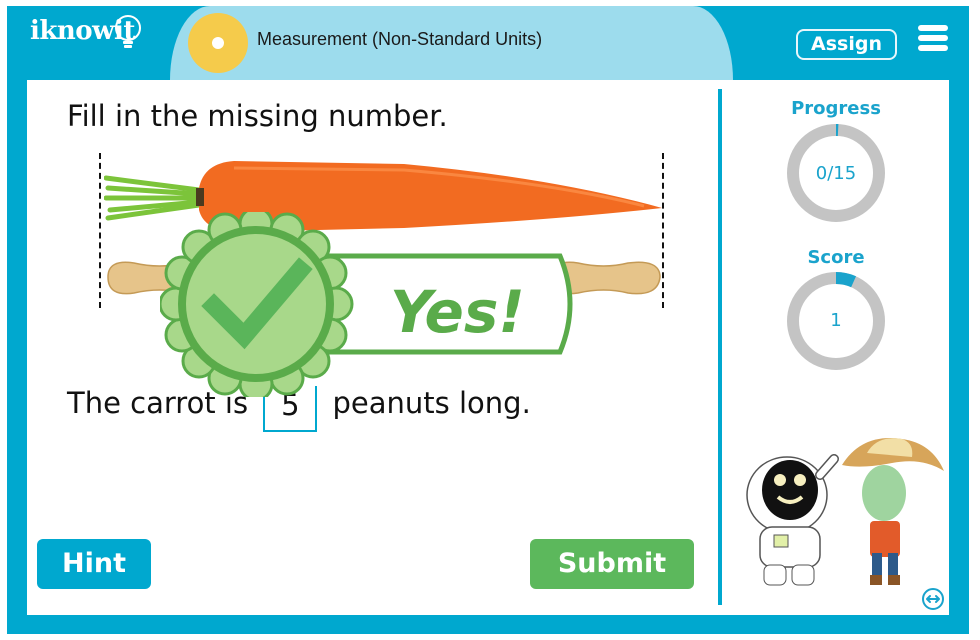 The image size is (980, 640). Describe the element at coordinates (720, 347) in the screenshot. I see `sidebar-divider` at that location.